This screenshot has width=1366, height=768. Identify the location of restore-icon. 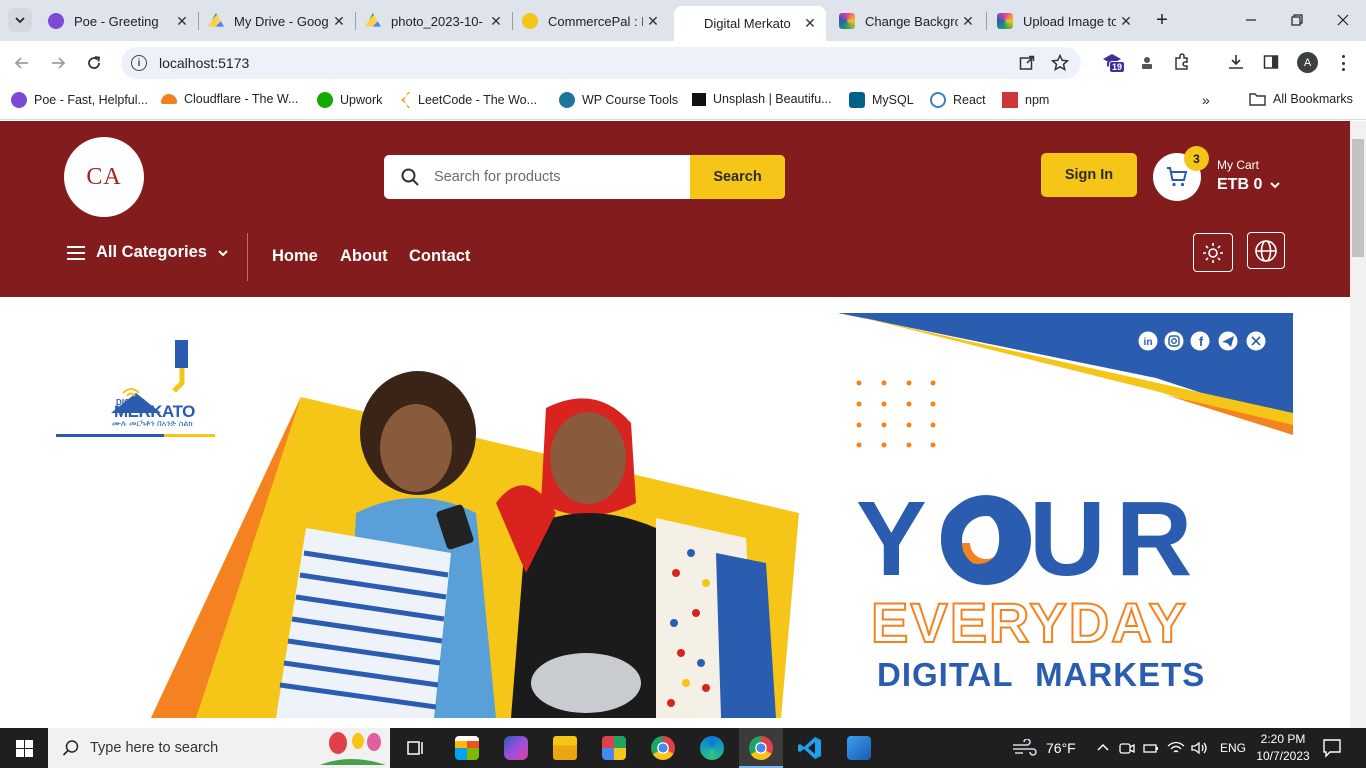
(1297, 20).